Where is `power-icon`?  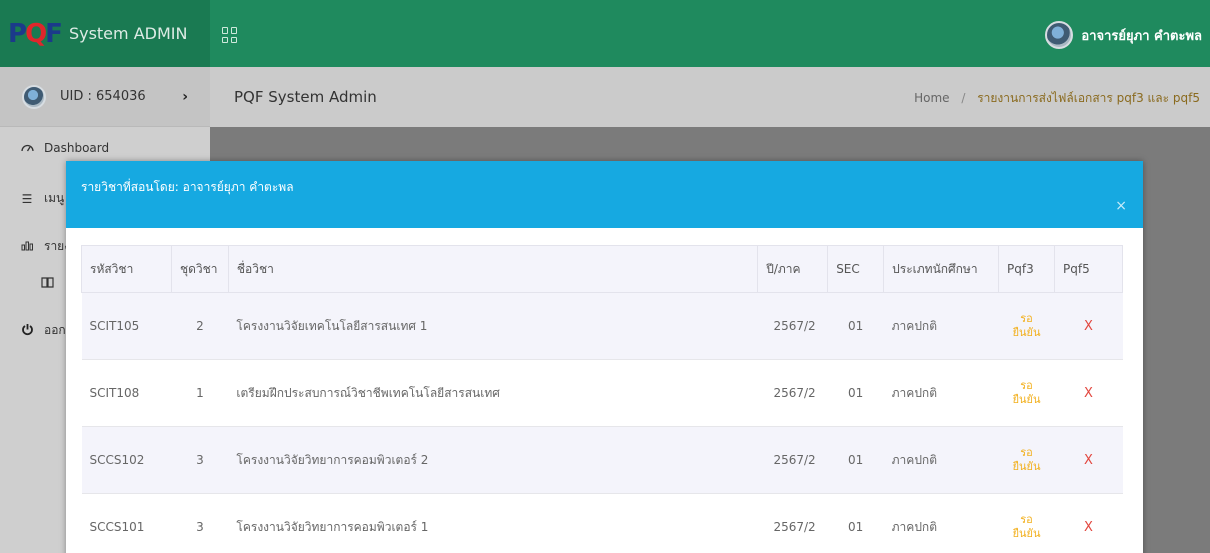 power-icon is located at coordinates (27, 331).